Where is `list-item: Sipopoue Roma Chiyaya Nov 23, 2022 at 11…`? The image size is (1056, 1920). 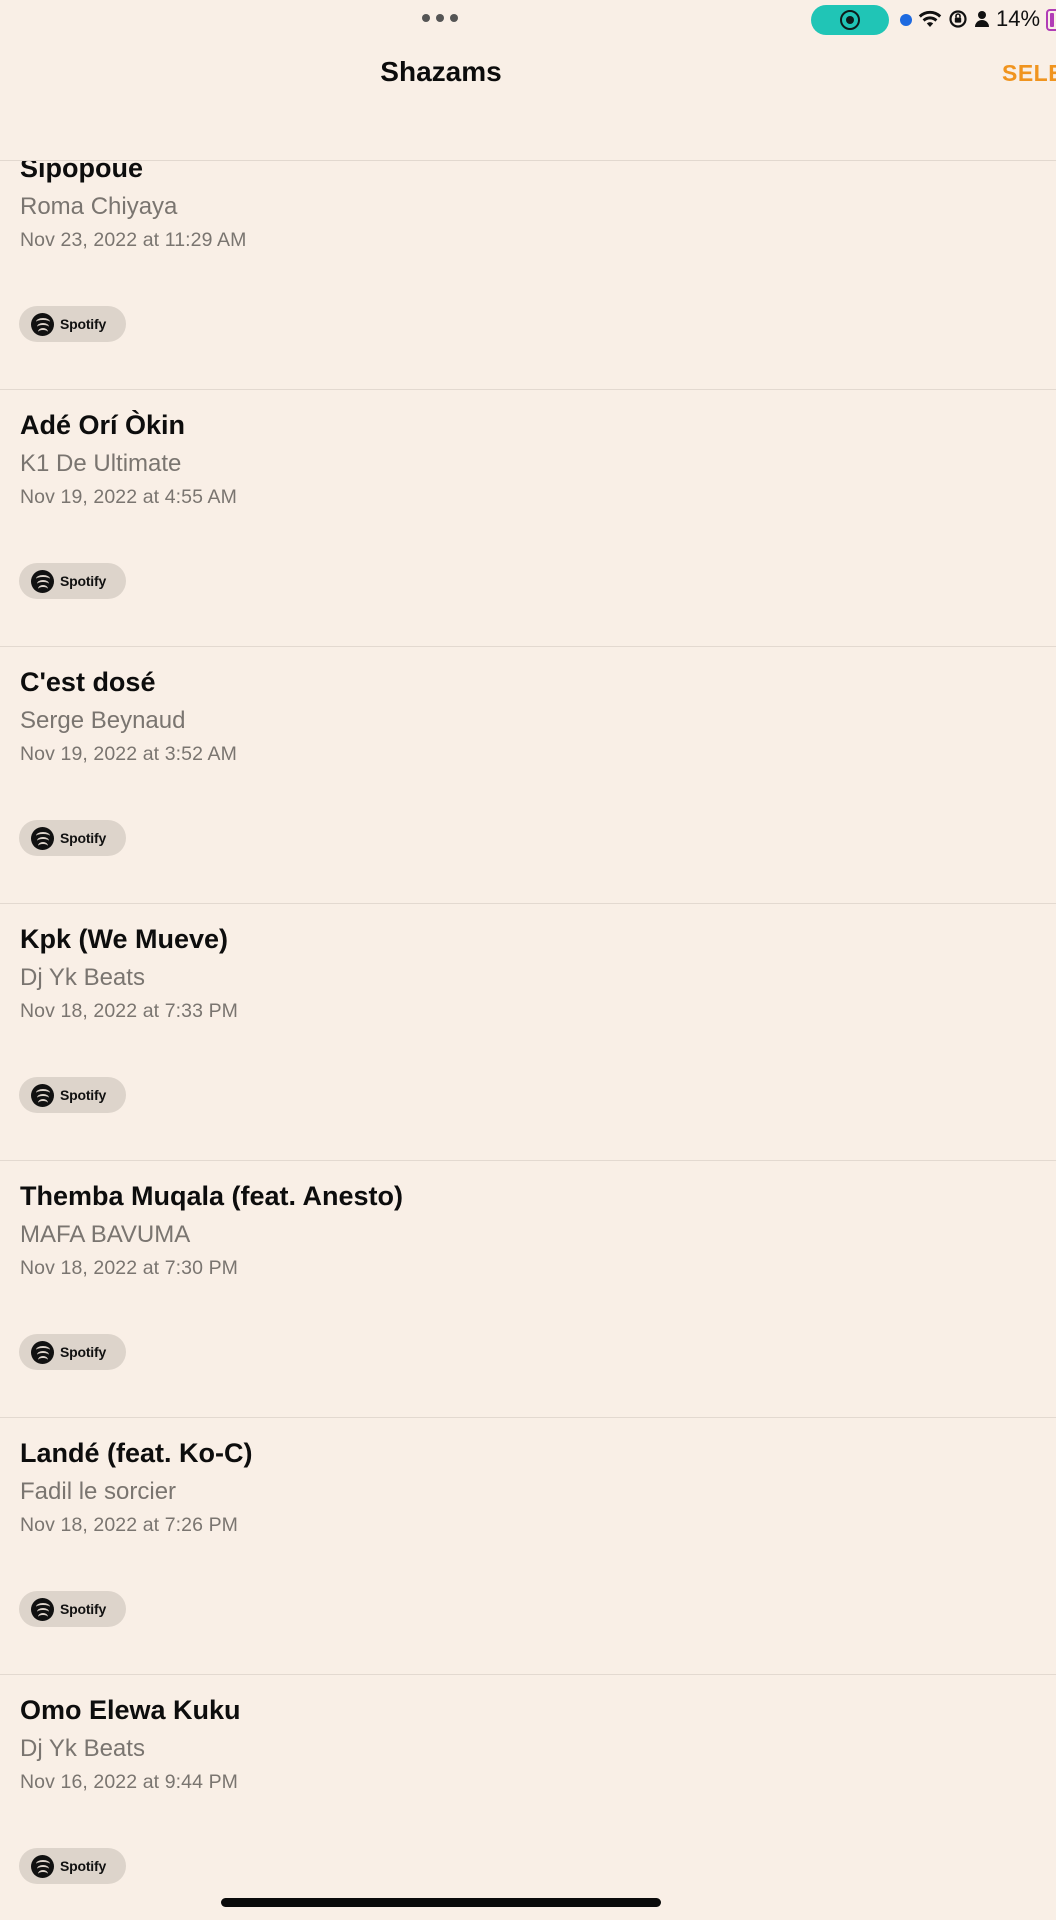 list-item: Sipopoue Roma Chiyaya Nov 23, 2022 at 11… is located at coordinates (528, 275).